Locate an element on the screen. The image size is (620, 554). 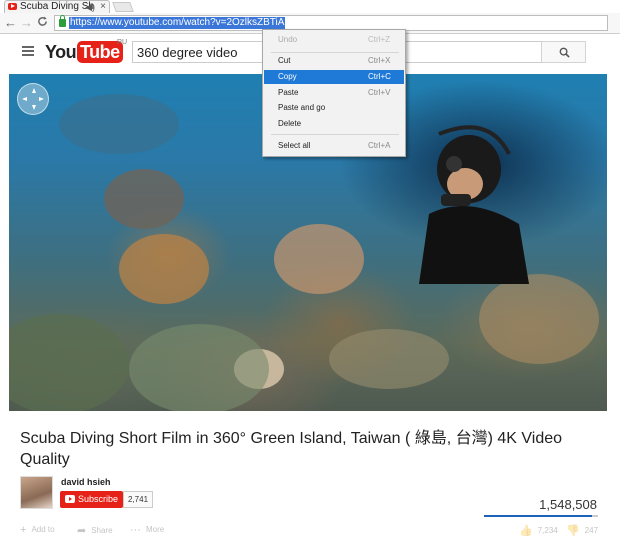
dislike-button: 👎 247 is located at coordinates (582, 530).